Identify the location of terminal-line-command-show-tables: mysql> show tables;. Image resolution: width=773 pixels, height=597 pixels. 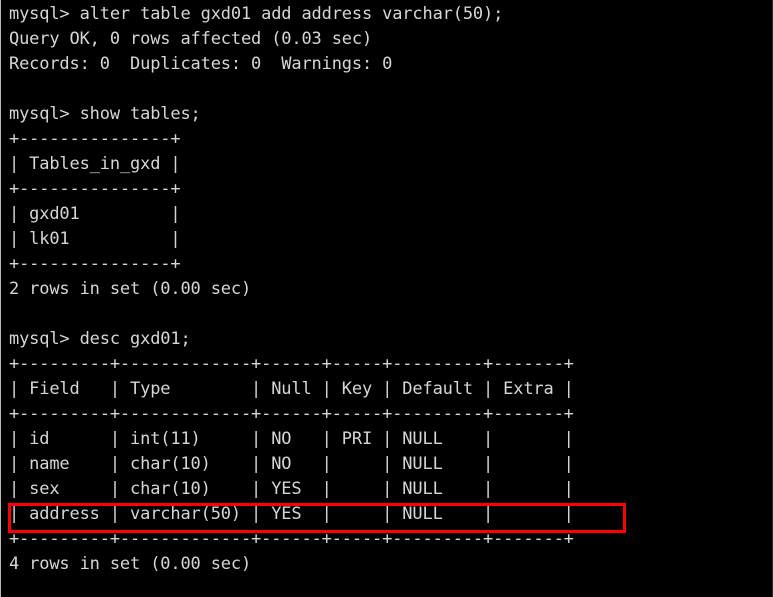
(105, 114).